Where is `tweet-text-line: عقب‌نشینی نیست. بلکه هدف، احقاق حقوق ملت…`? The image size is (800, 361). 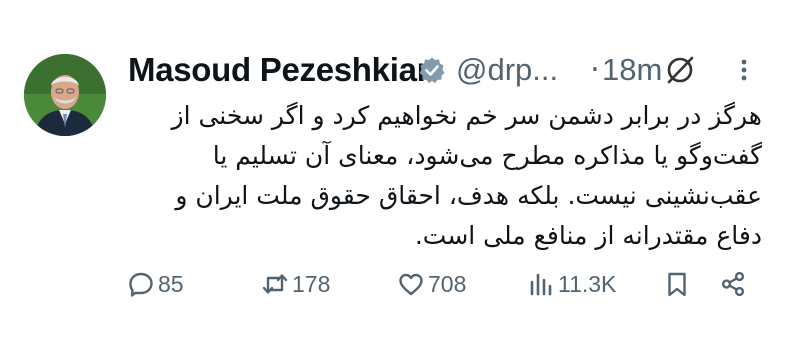 tweet-text-line: عقب‌نشینی نیست. بلکه هدف، احقاق حقوق ملت… is located at coordinates (468, 195).